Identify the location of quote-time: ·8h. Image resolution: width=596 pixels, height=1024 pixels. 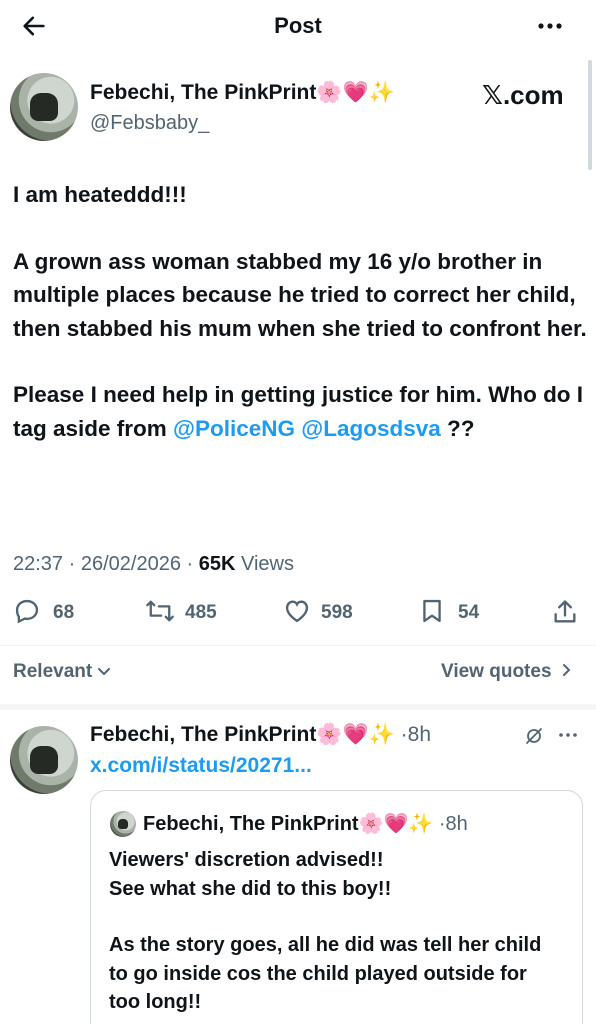
(450, 824).